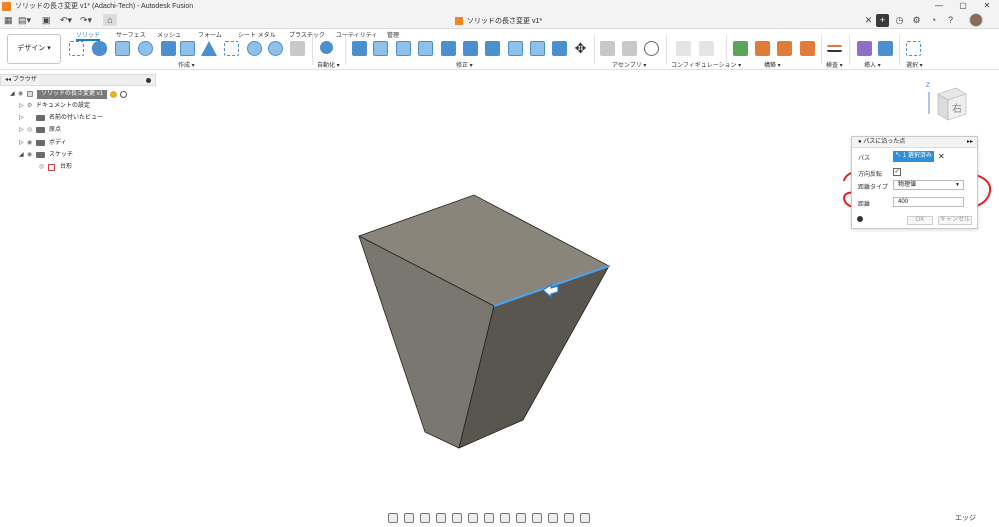 The width and height of the screenshot is (999, 527). Describe the element at coordinates (706, 48) in the screenshot. I see `configuration-table-icon` at that location.